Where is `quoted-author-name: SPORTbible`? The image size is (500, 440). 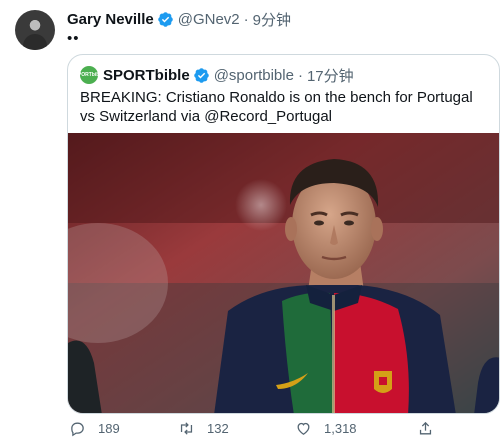 quoted-author-name: SPORTbible is located at coordinates (146, 75).